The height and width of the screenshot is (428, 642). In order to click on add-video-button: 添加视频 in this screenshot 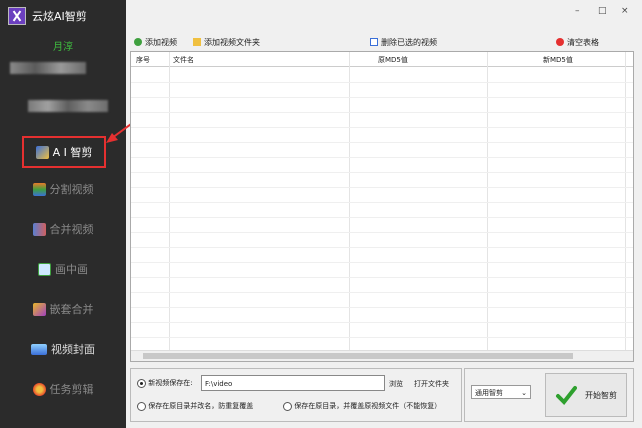, I will do `click(155, 42)`.